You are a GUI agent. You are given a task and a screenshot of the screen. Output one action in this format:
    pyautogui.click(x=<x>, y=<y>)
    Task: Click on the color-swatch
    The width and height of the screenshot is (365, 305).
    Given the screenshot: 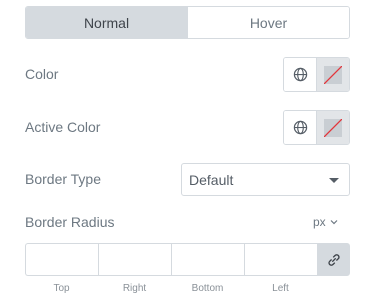 What is the action you would take?
    pyautogui.click(x=333, y=74)
    